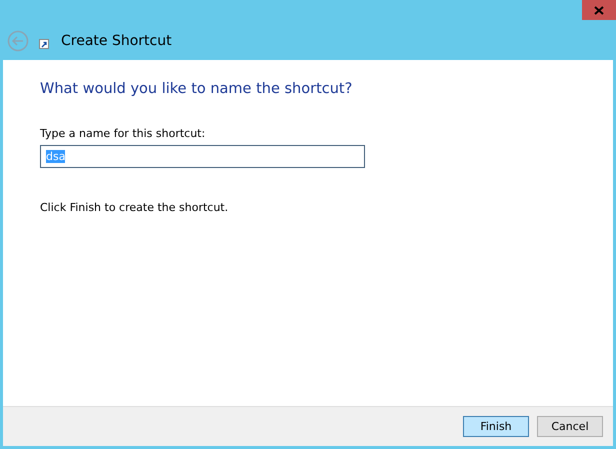 This screenshot has width=616, height=449. Describe the element at coordinates (496, 426) in the screenshot. I see `dialog-button: Finish` at that location.